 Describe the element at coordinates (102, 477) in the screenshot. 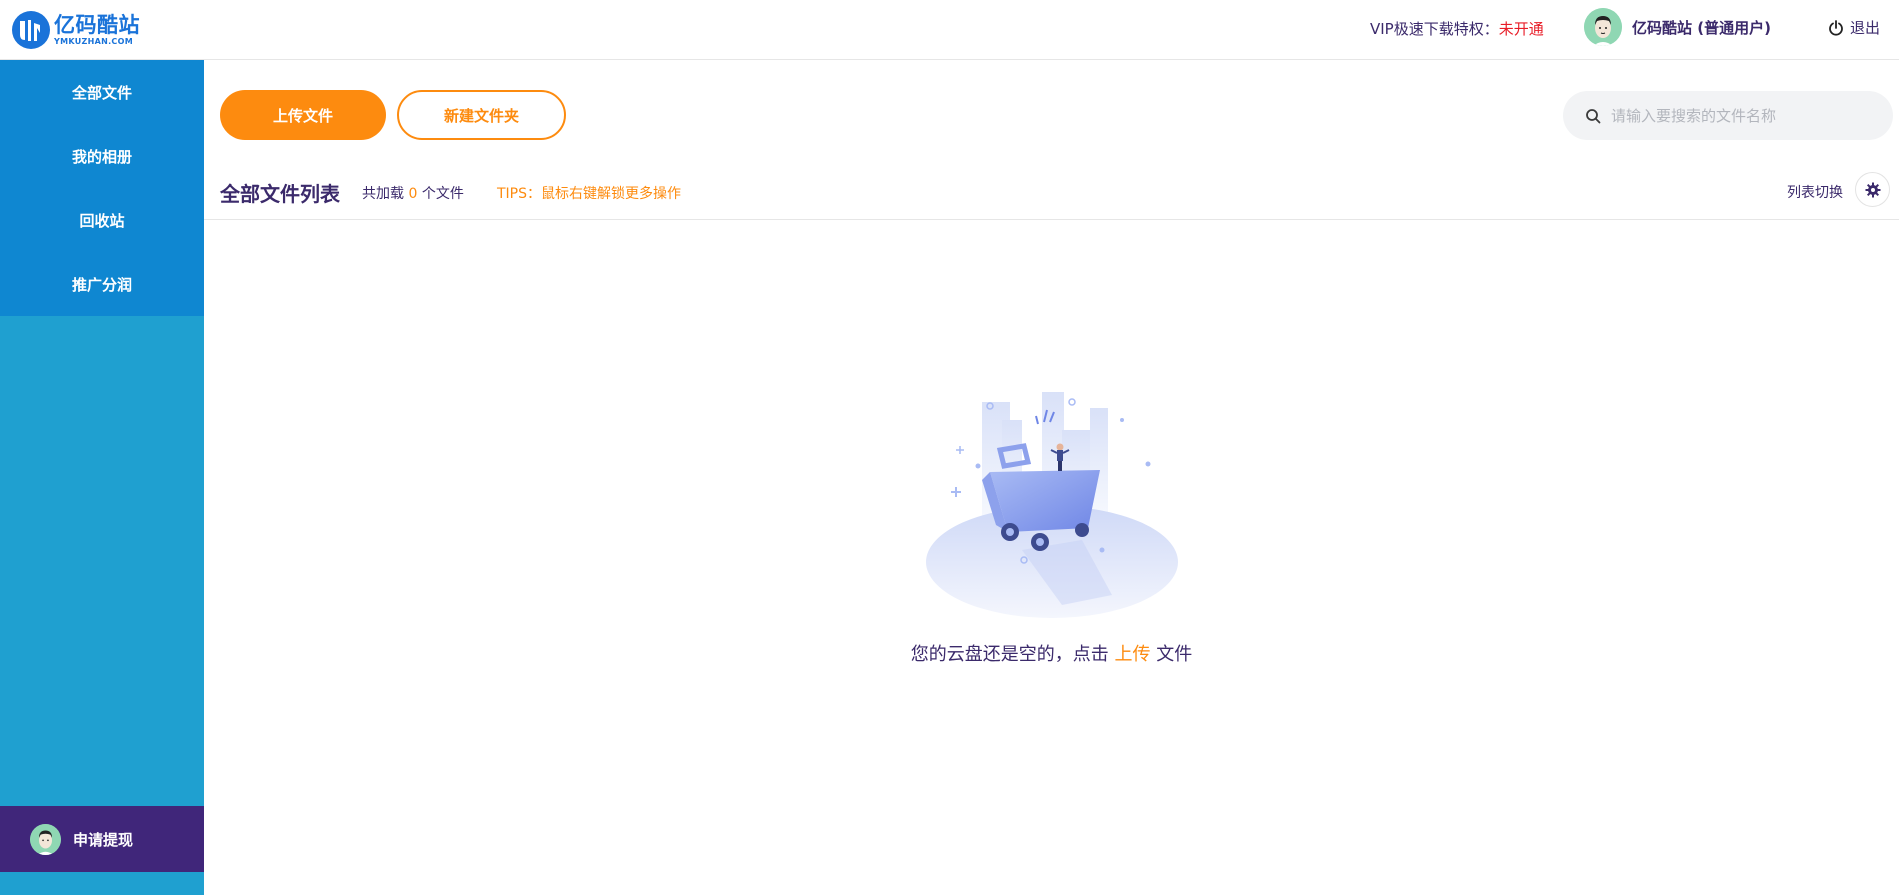

I see `sidebar: 全部文件 我的相册 回收站 推广分润 申请提现` at that location.